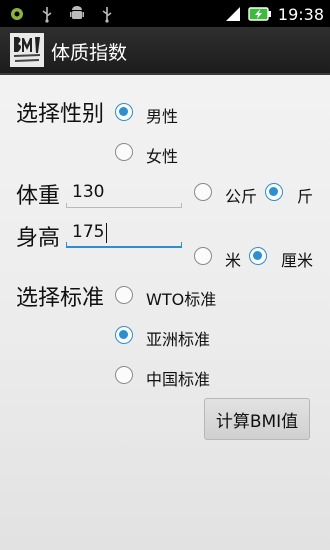  What do you see at coordinates (165, 51) in the screenshot?
I see `action-bar: 体质指数` at bounding box center [165, 51].